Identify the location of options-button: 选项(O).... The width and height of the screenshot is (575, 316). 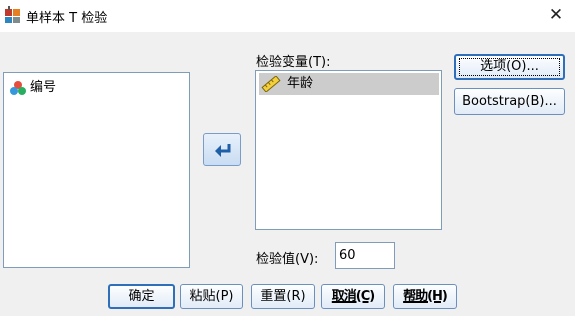
(509, 67).